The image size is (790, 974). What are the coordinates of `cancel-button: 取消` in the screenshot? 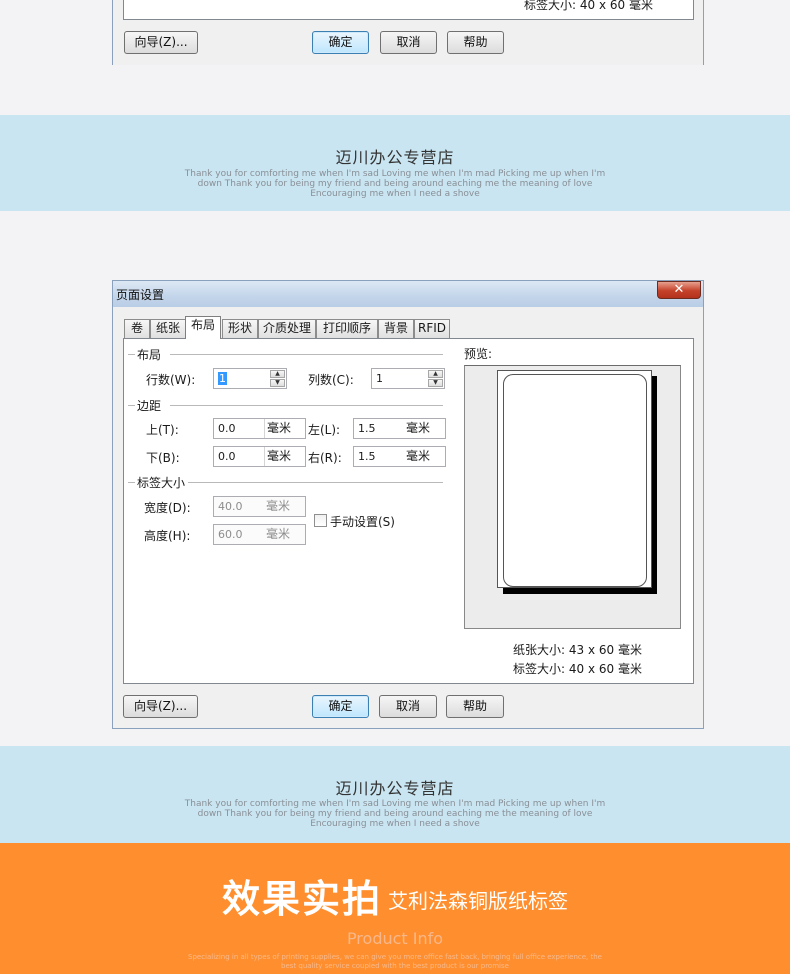 It's located at (408, 706).